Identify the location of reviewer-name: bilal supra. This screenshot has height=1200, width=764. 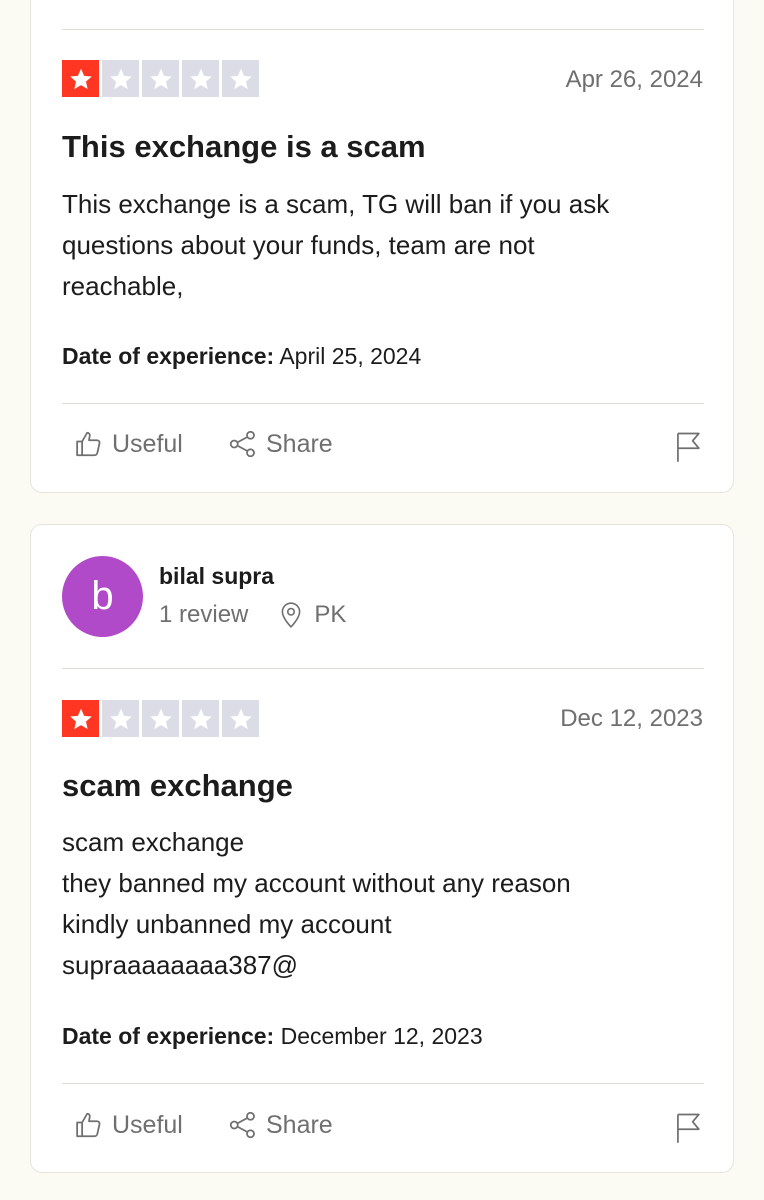
(216, 576).